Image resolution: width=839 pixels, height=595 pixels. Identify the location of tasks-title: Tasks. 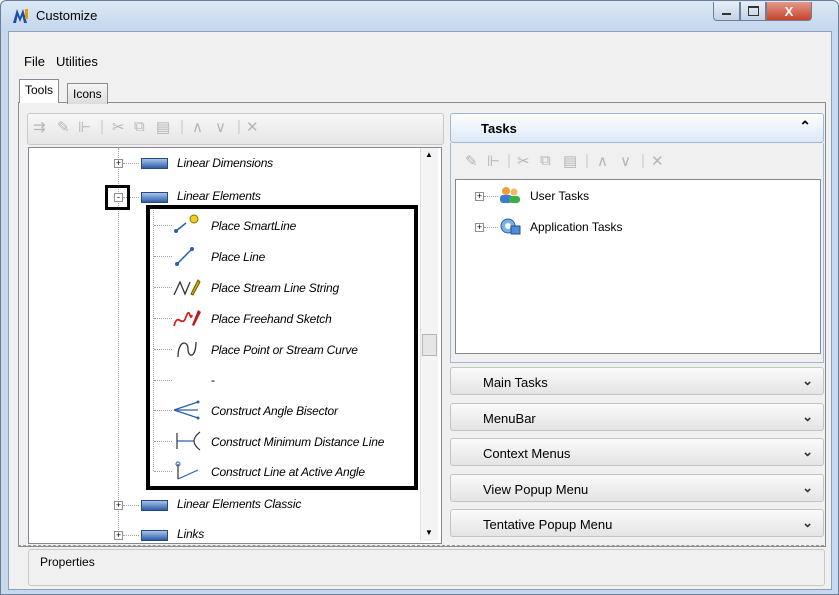
(499, 128).